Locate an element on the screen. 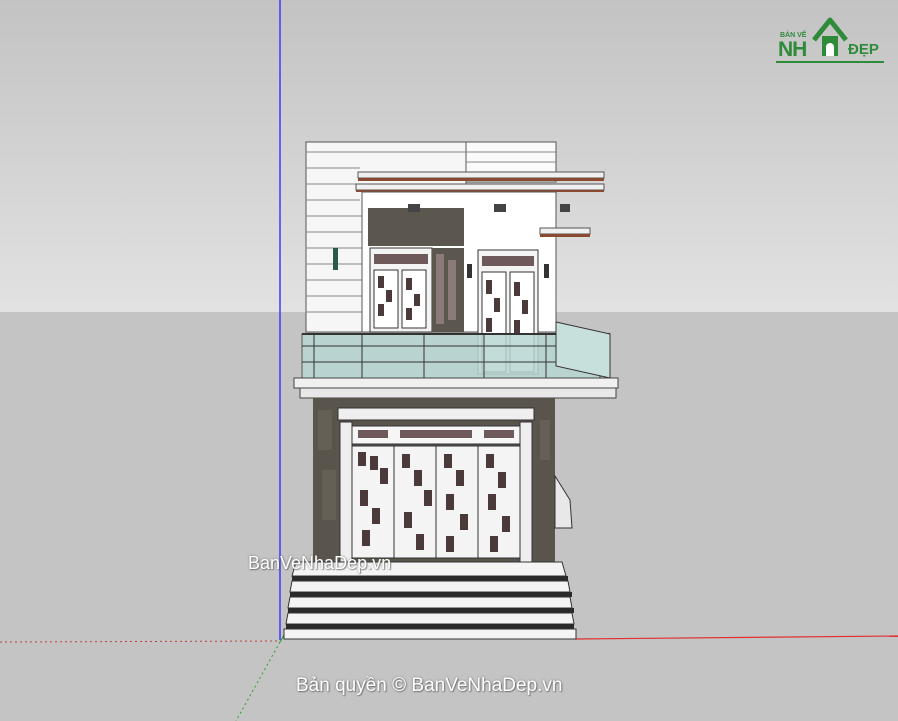 The width and height of the screenshot is (898, 721). watermark-middle: BanVeNhaDep.vn is located at coordinates (320, 563).